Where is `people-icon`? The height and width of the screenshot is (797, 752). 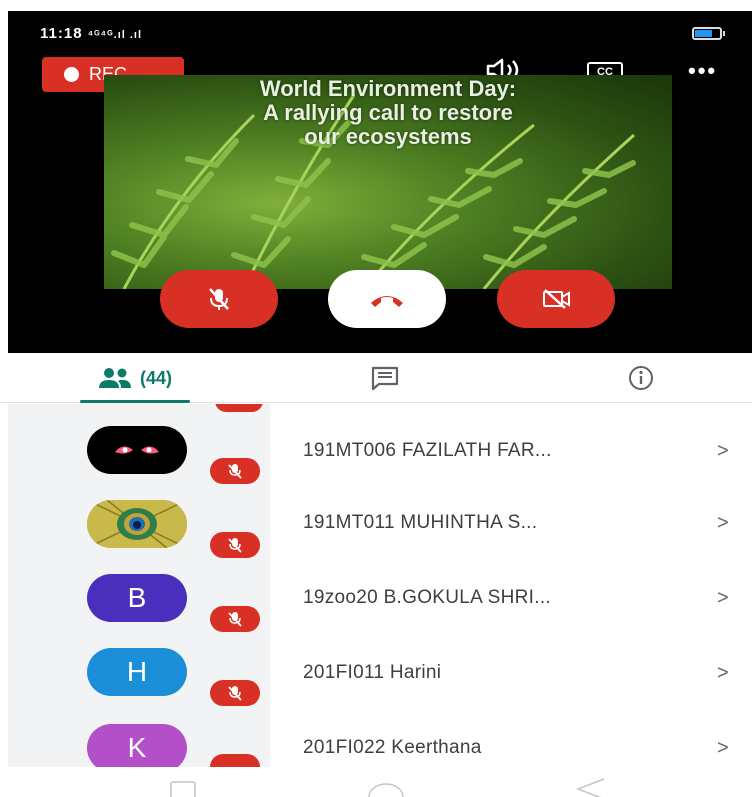 people-icon is located at coordinates (114, 378).